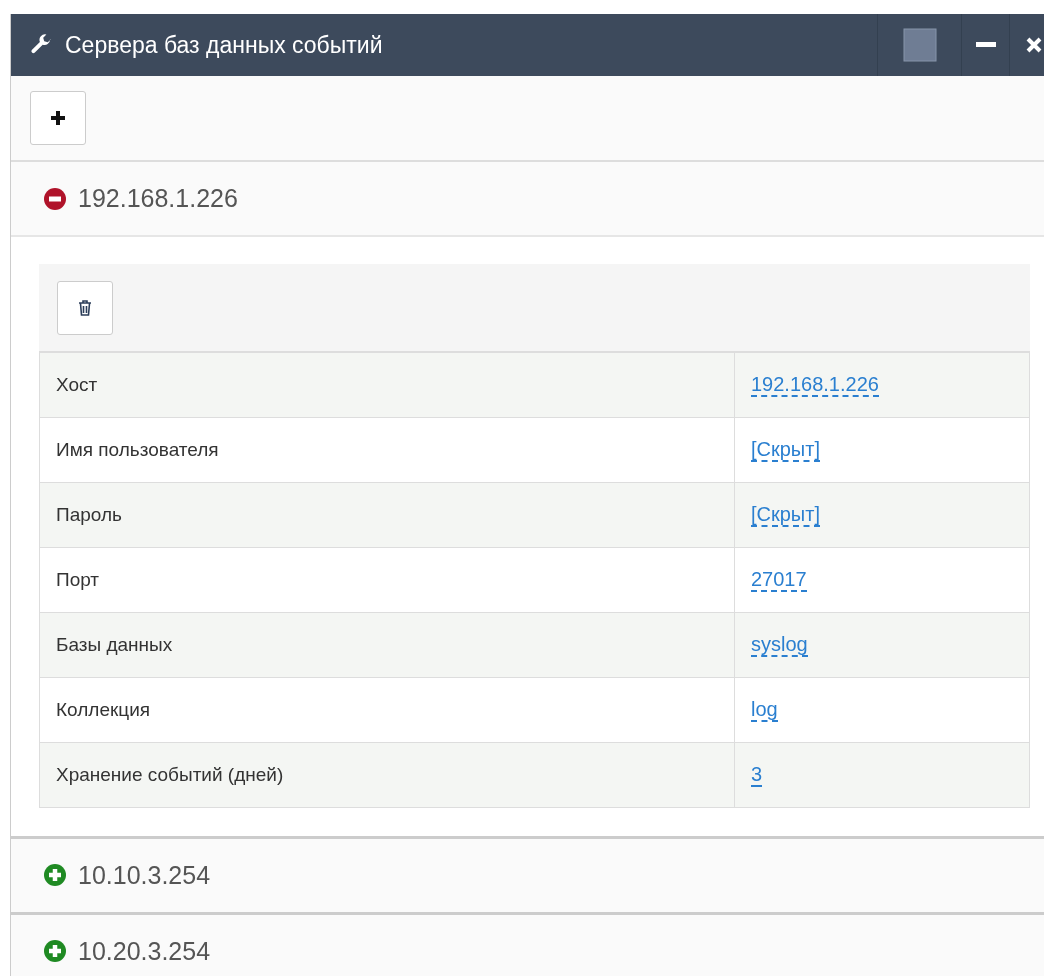 The image size is (1044, 976). I want to click on property-value-link: log, so click(764, 710).